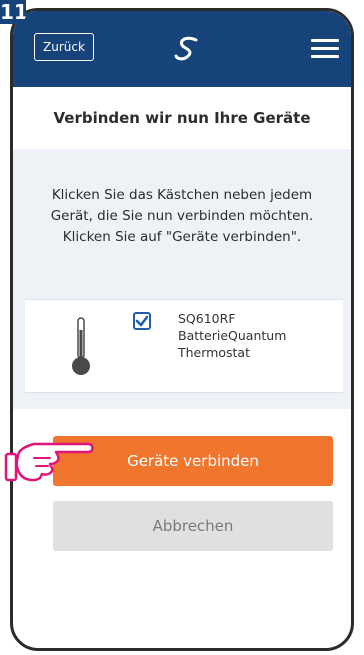 The height and width of the screenshot is (655, 364). Describe the element at coordinates (64, 47) in the screenshot. I see `back-button: Zurück` at that location.